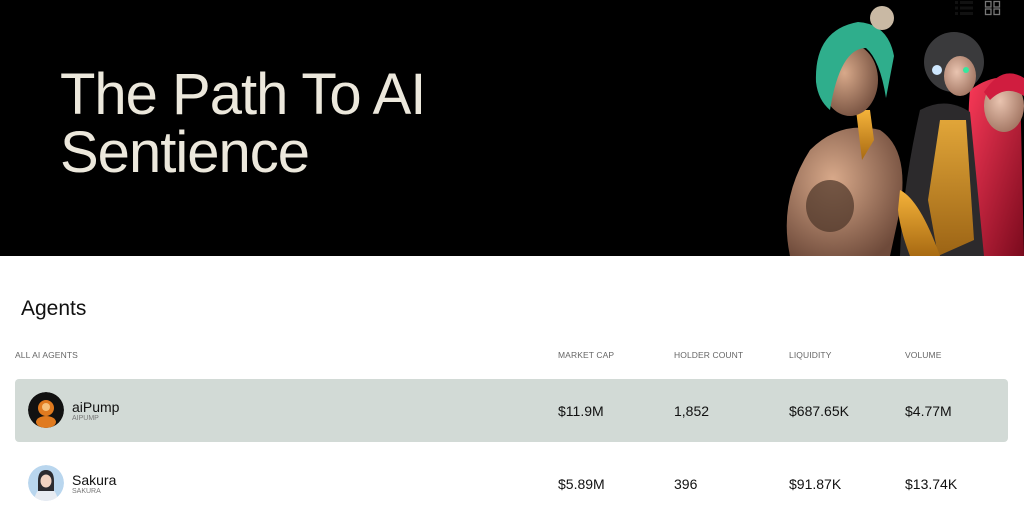 The width and height of the screenshot is (1024, 515). What do you see at coordinates (54, 308) in the screenshot?
I see `agents-section-title: Agents` at bounding box center [54, 308].